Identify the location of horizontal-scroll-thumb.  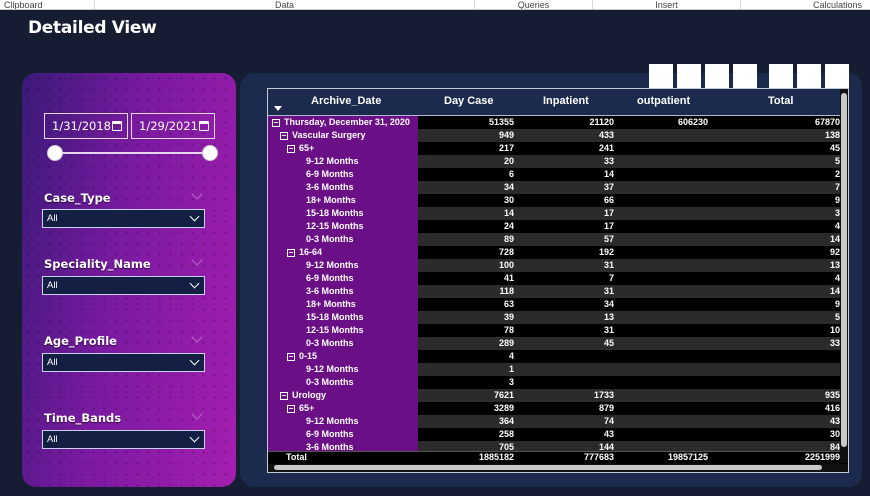
(548, 467).